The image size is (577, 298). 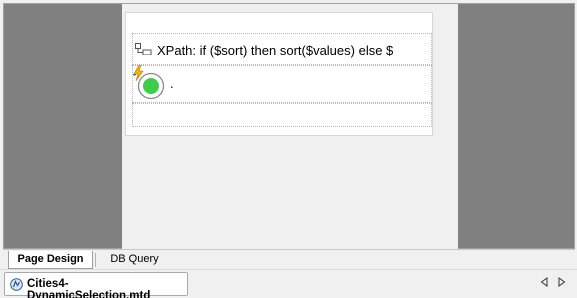 What do you see at coordinates (134, 260) in the screenshot?
I see `tab-db-query: DB Query` at bounding box center [134, 260].